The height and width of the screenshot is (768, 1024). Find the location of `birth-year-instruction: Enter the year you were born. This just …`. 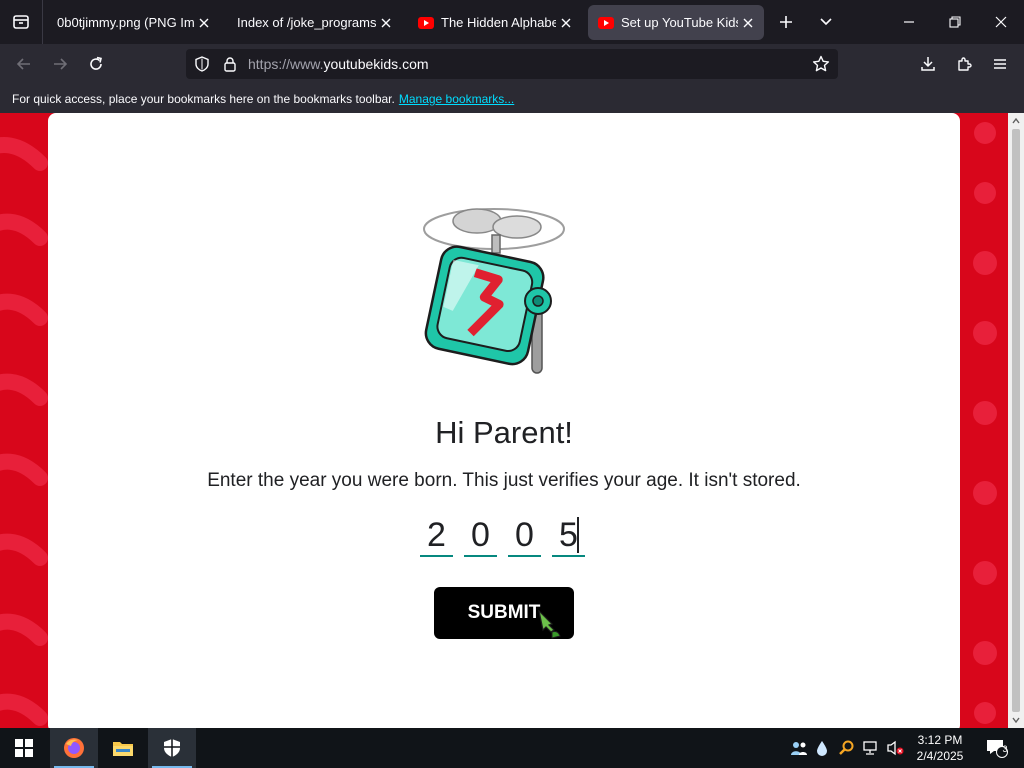

birth-year-instruction: Enter the year you were born. This just … is located at coordinates (504, 480).